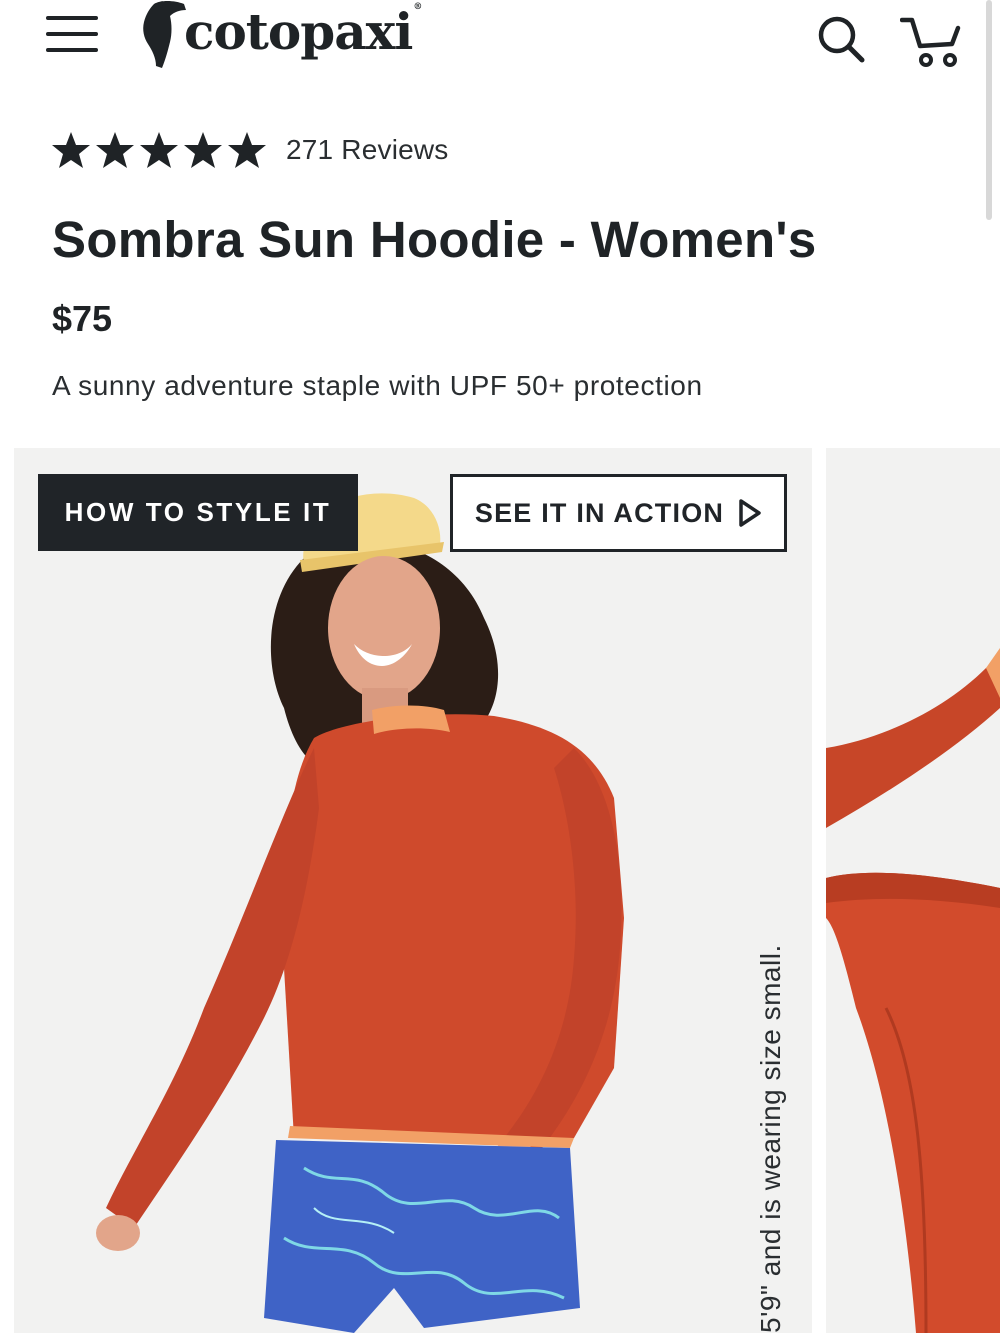  Describe the element at coordinates (164, 34) in the screenshot. I see `llama-logo-icon` at that location.